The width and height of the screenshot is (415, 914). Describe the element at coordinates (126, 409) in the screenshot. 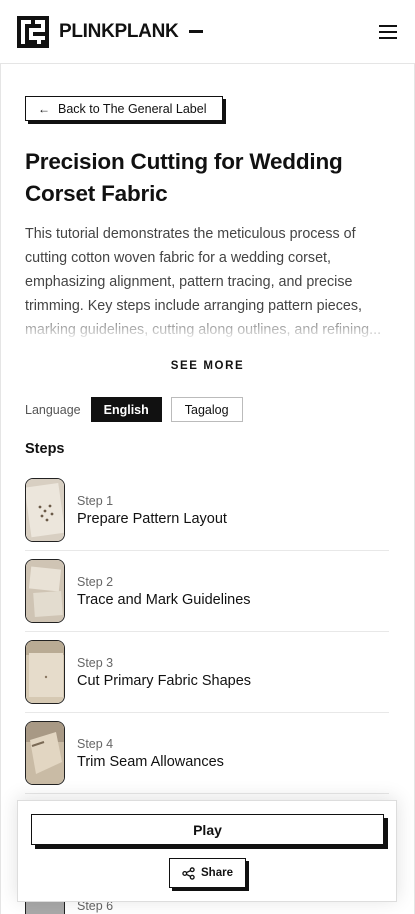

I see `language-option-english: English` at that location.